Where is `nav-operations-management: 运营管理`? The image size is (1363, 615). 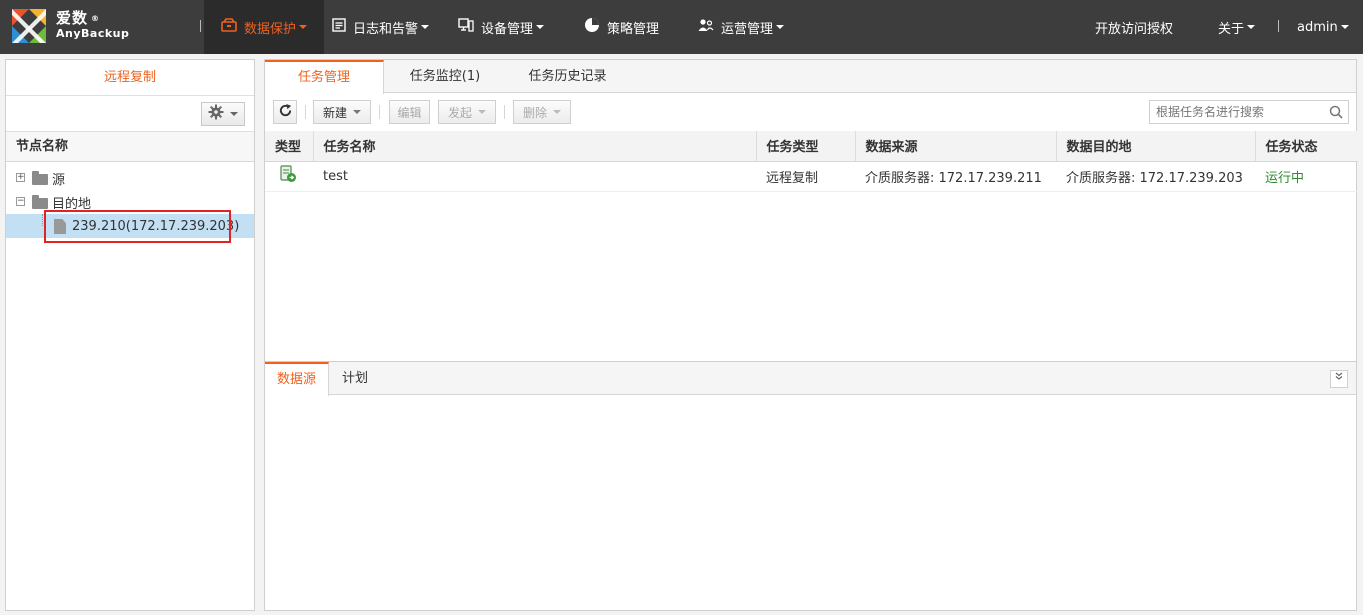 nav-operations-management: 运营管理 is located at coordinates (741, 27).